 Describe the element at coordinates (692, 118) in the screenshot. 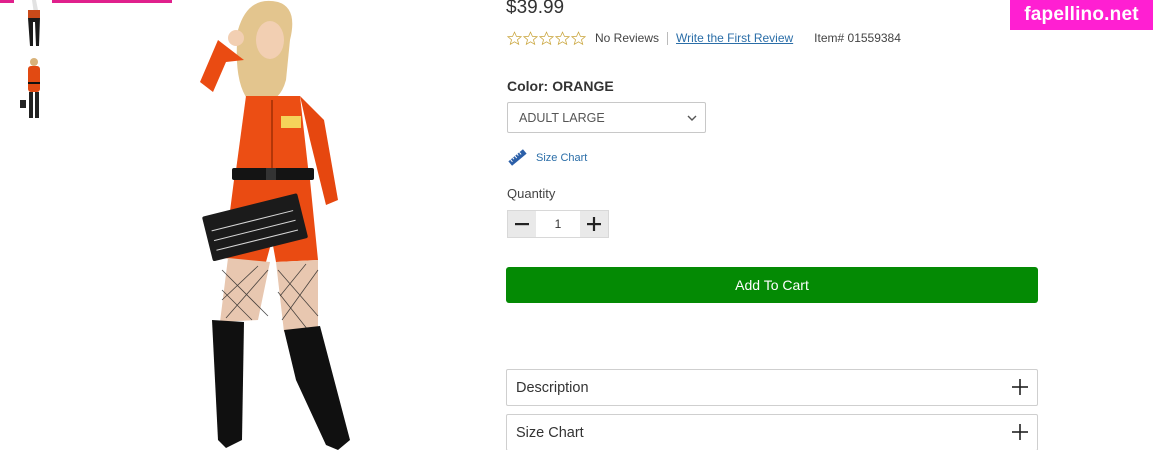

I see `chevron-down-icon` at that location.